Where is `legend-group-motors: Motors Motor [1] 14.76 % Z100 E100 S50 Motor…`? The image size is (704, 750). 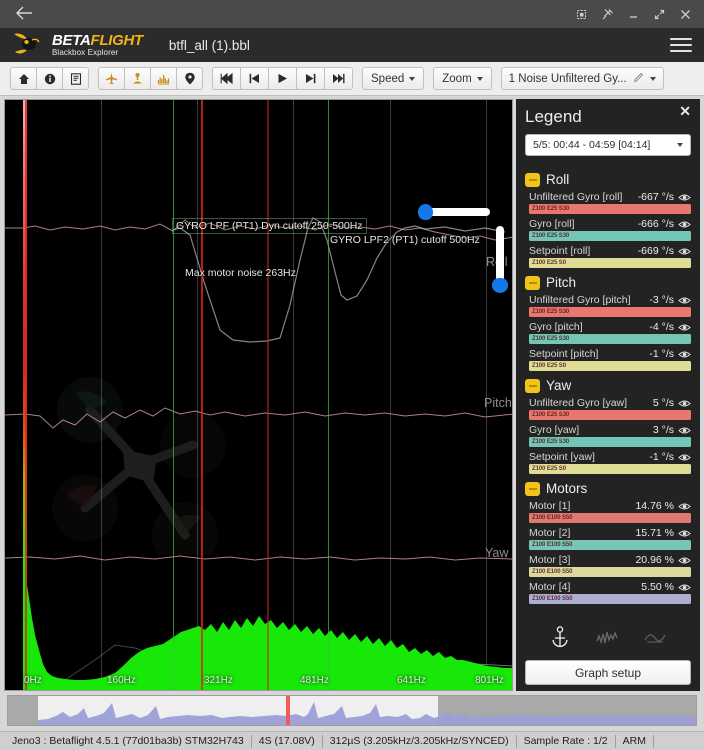 legend-group-motors: Motors Motor [1] 14.76 % Z100 E100 S50 Motor… is located at coordinates (608, 542).